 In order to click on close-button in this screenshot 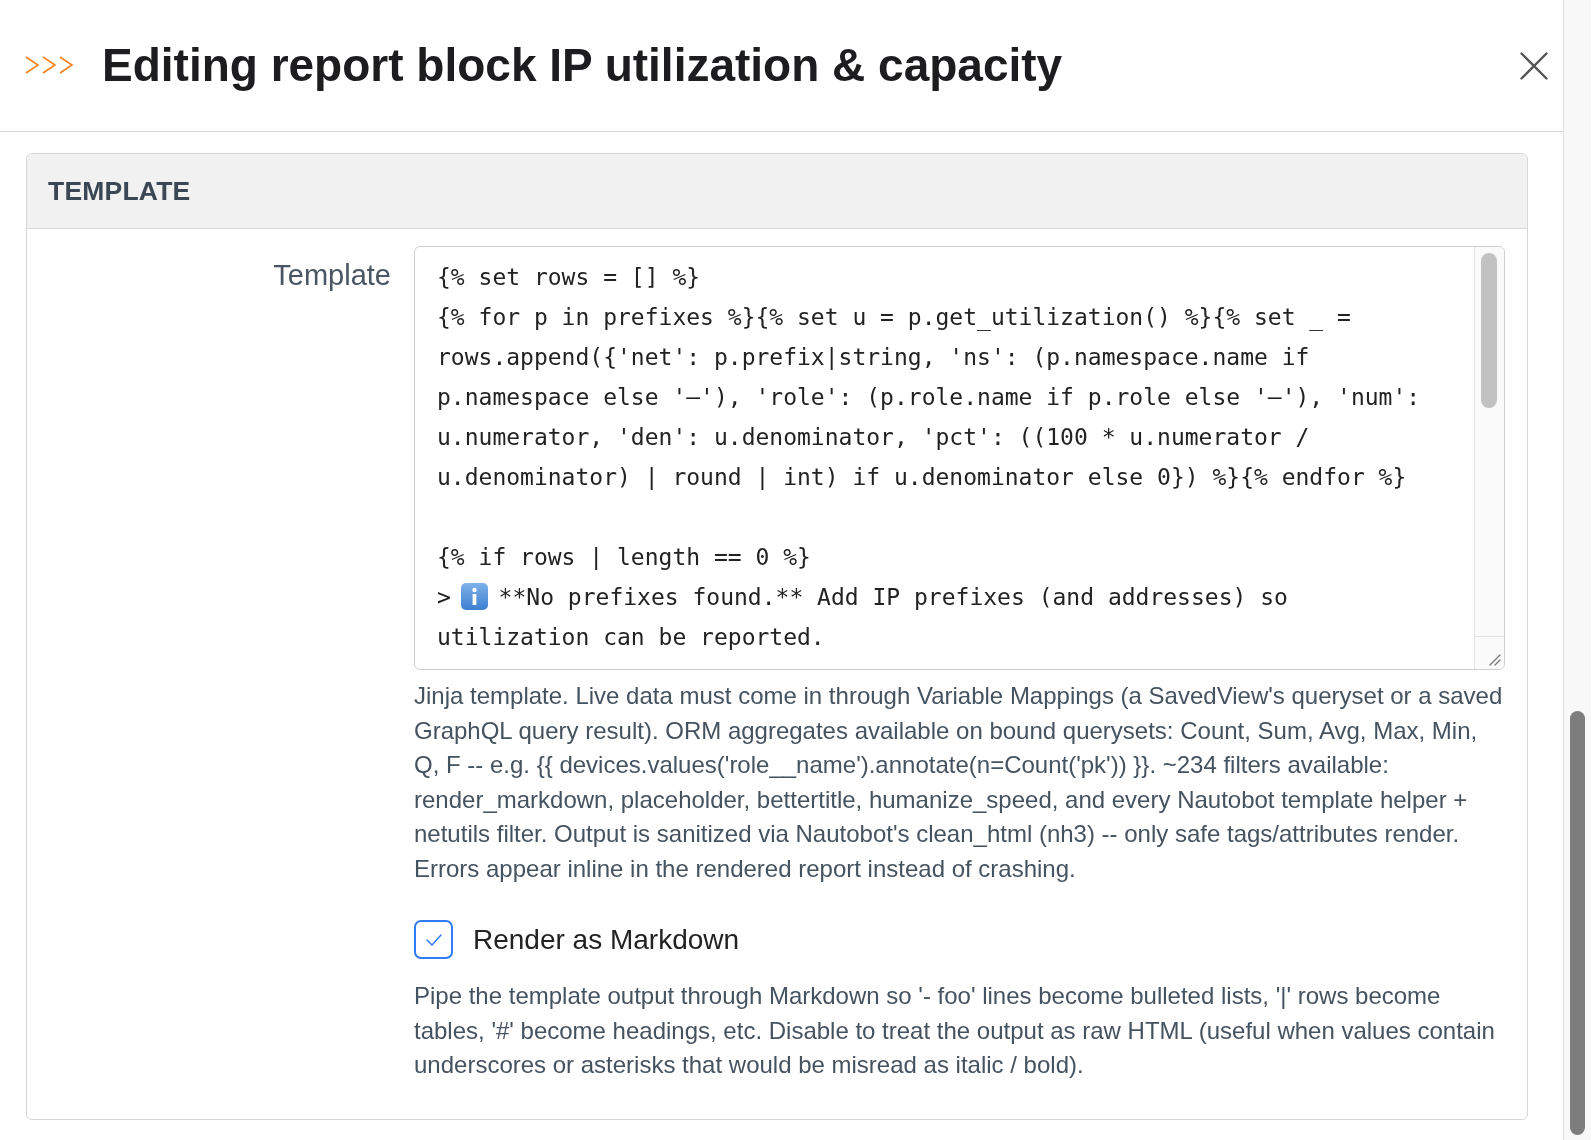, I will do `click(1534, 65)`.